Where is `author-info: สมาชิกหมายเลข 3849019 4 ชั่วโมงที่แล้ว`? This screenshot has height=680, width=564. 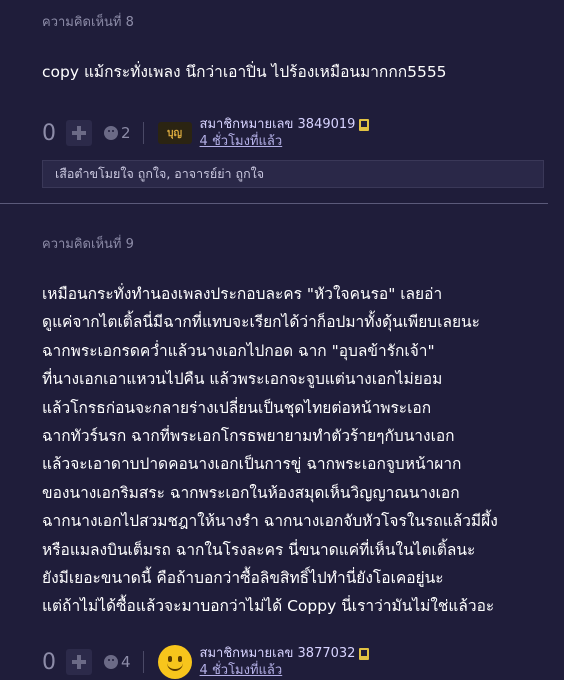 author-info: สมาชิกหมายเลข 3849019 4 ชั่วโมงที่แล้ว is located at coordinates (285, 133).